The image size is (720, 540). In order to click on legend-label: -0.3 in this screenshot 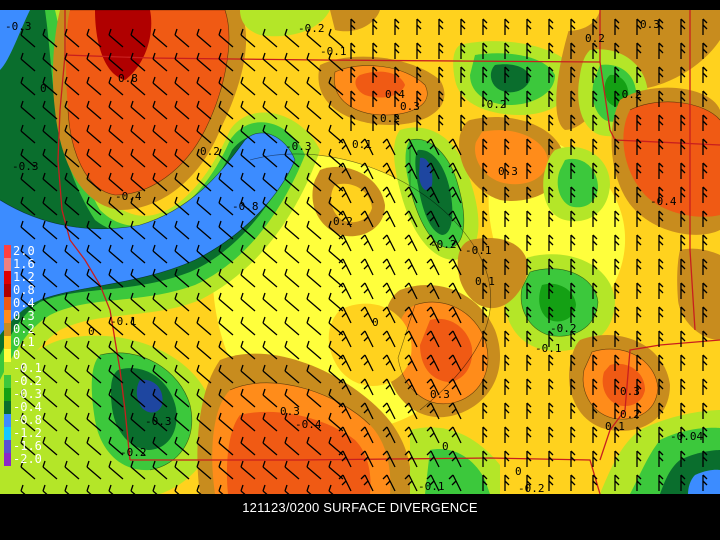, I will do `click(27, 394)`.